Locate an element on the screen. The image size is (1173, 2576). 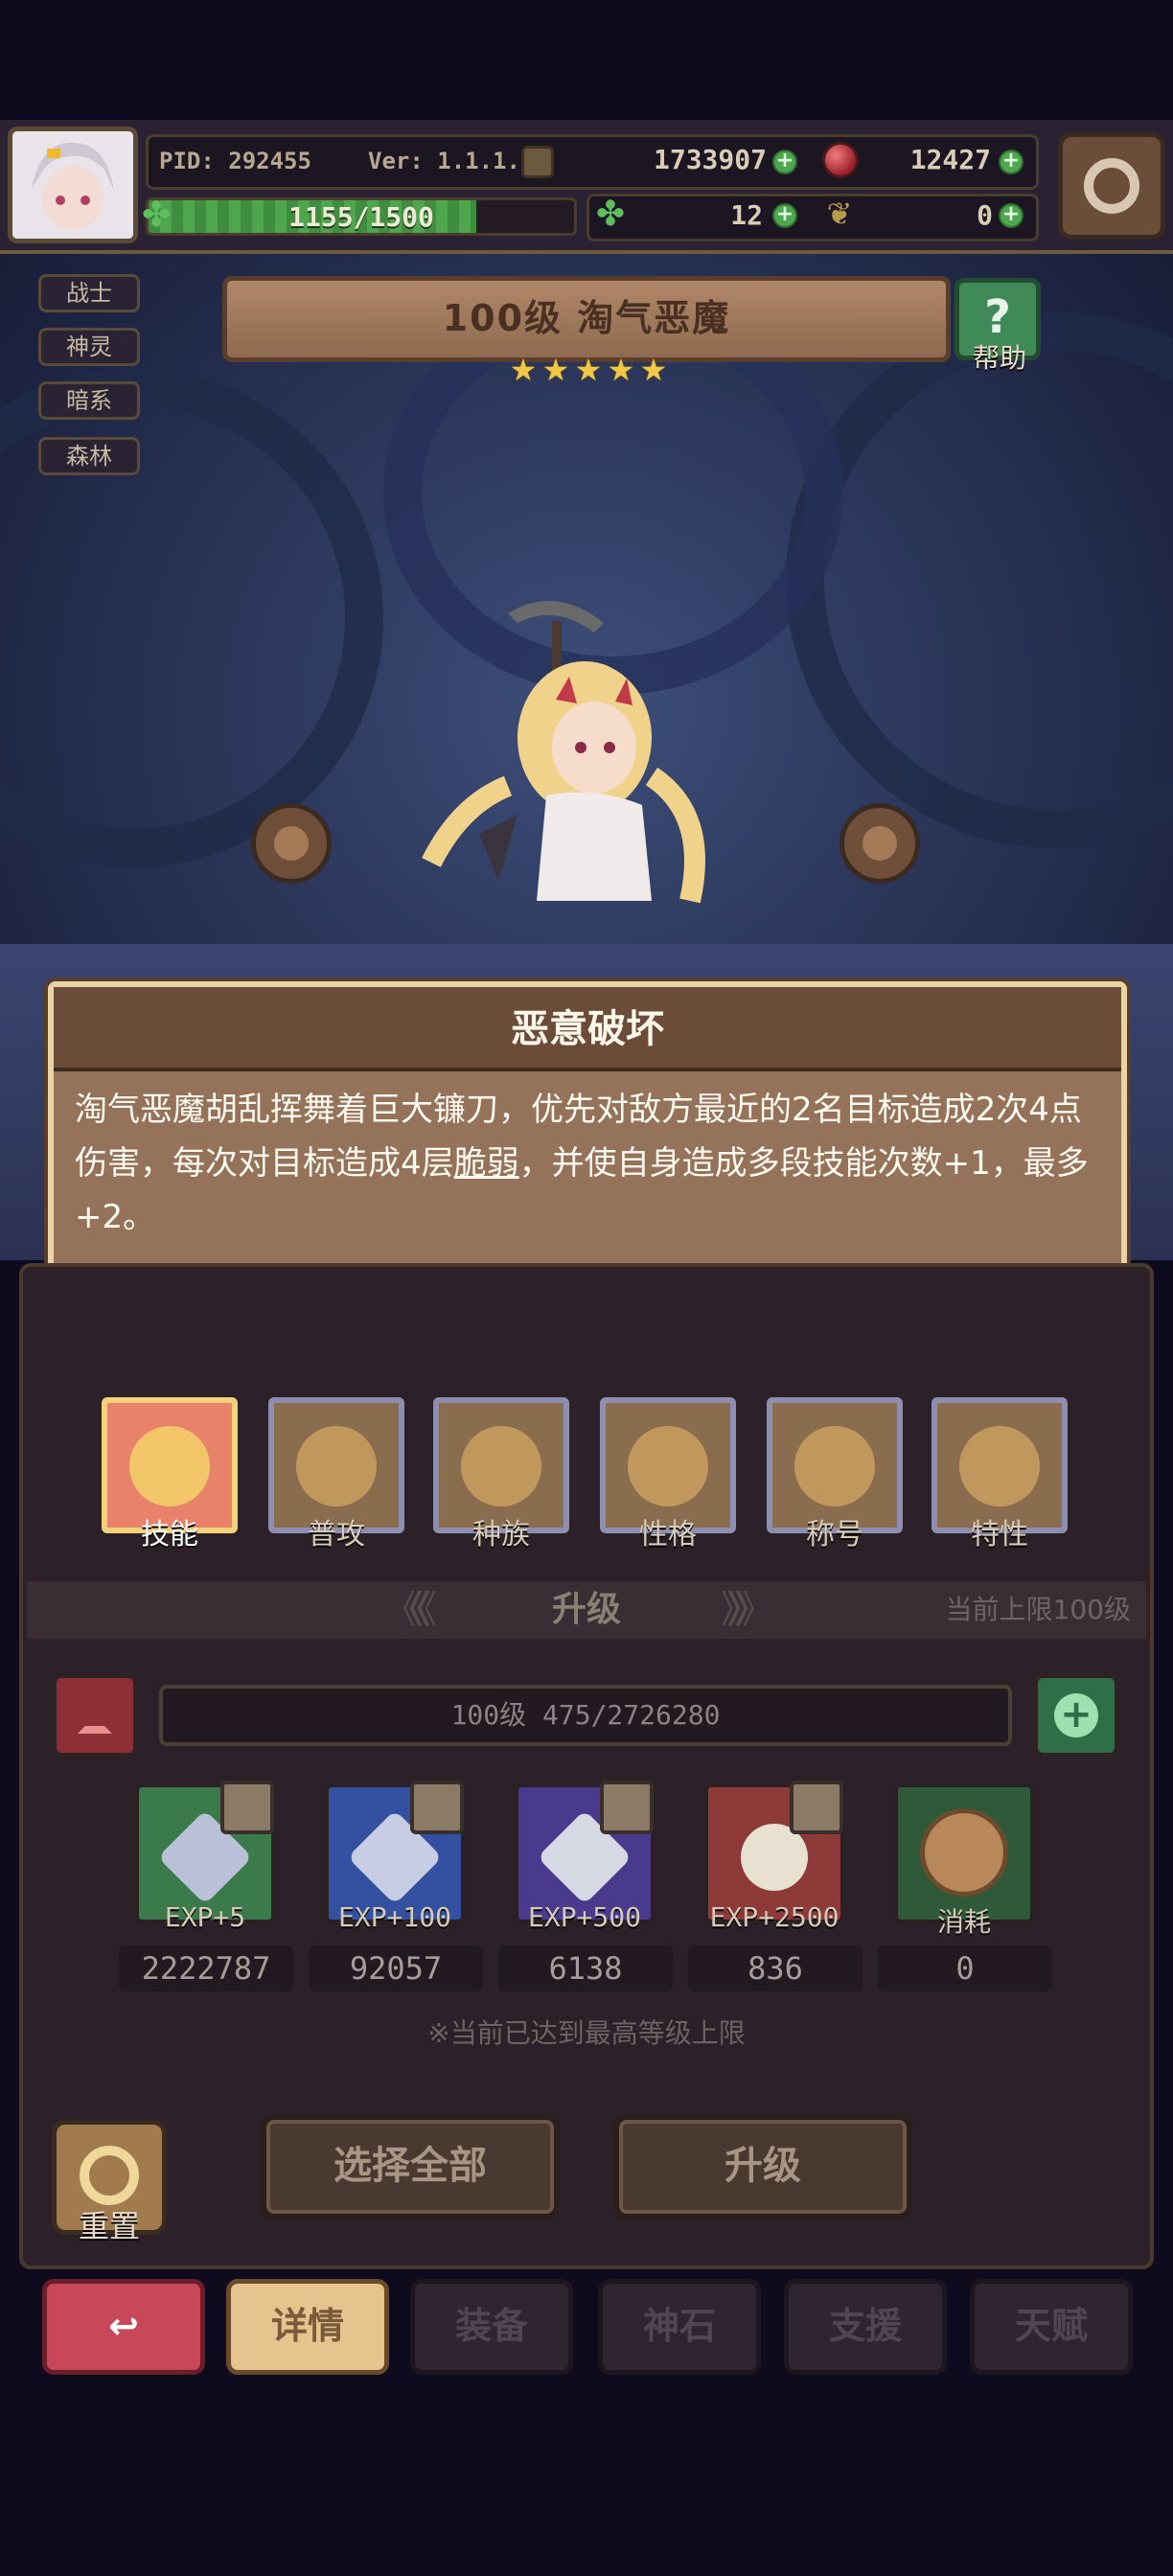
tab-race-label: 种族 is located at coordinates (501, 1535).